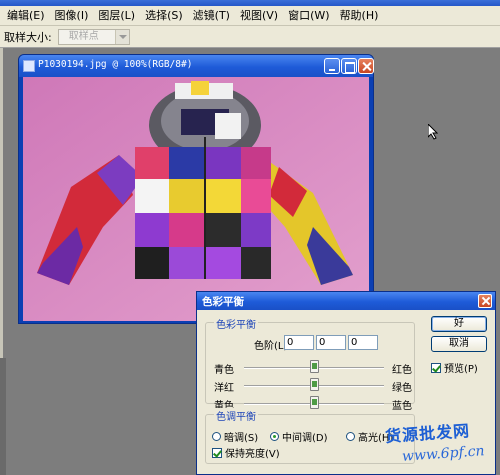 The height and width of the screenshot is (475, 500). What do you see at coordinates (332, 66) in the screenshot?
I see `minimize-button` at bounding box center [332, 66].